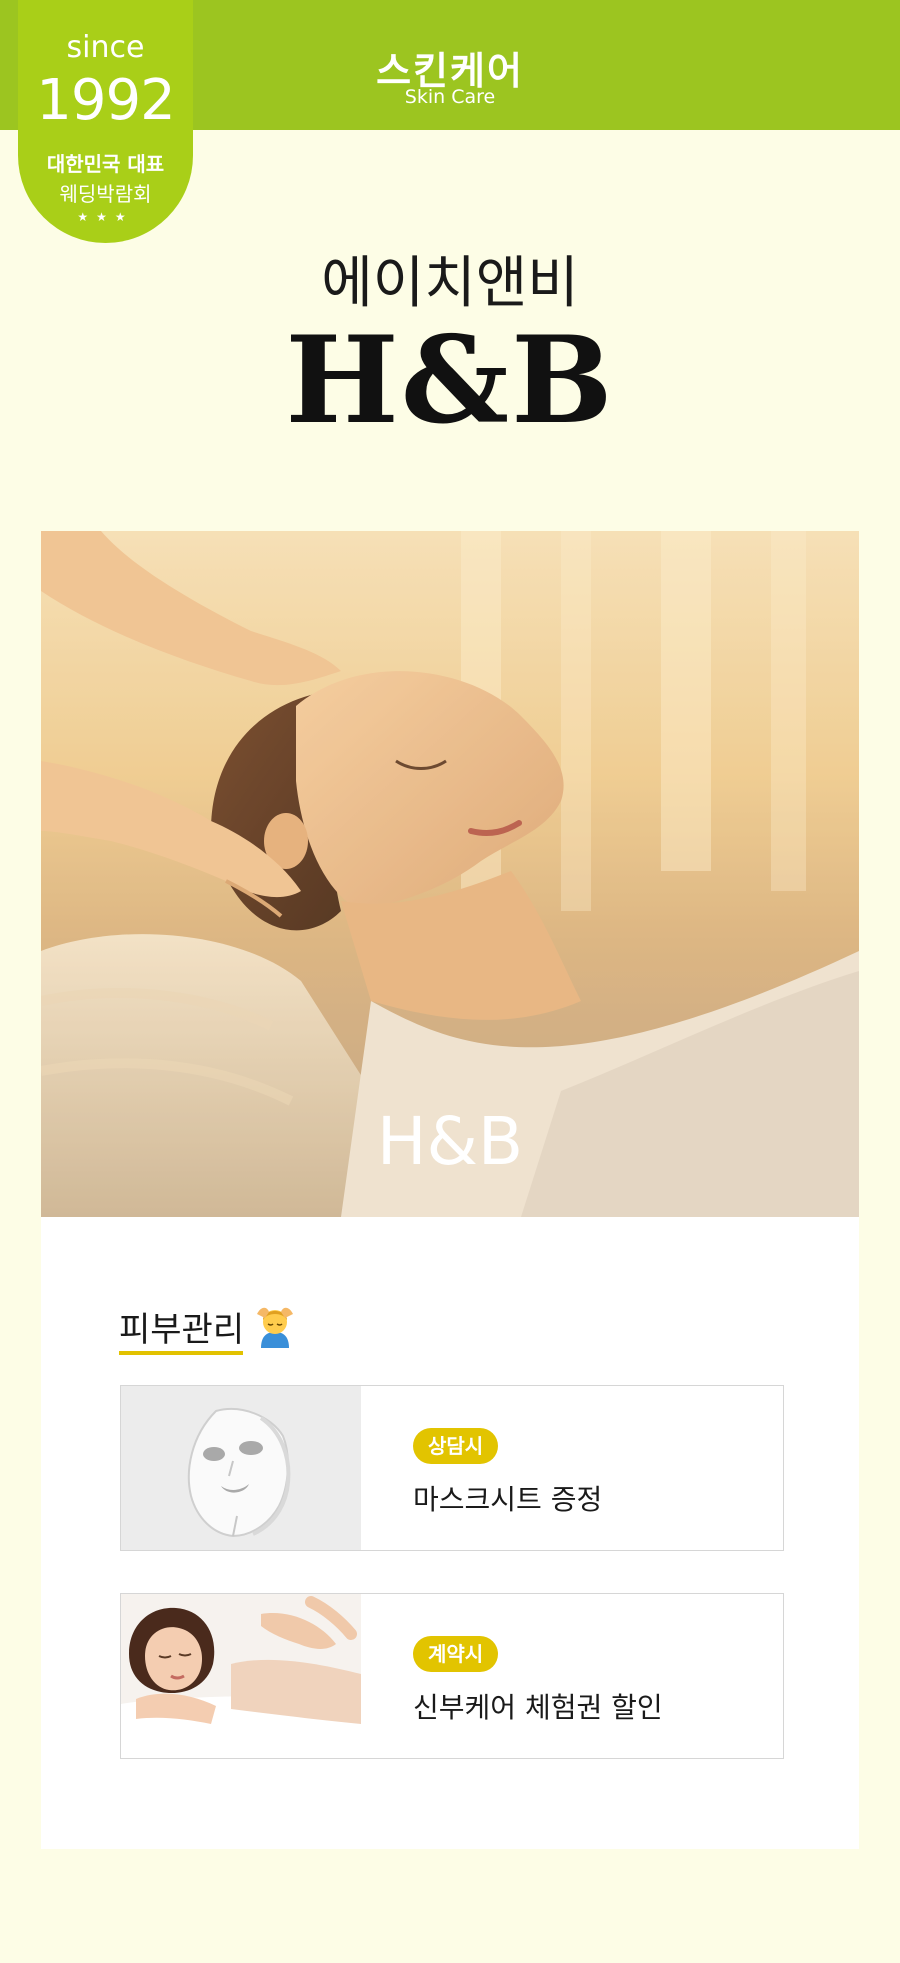 Image resolution: width=900 pixels, height=1963 pixels. Describe the element at coordinates (450, 1141) in the screenshot. I see `hero-caption: H&B` at that location.